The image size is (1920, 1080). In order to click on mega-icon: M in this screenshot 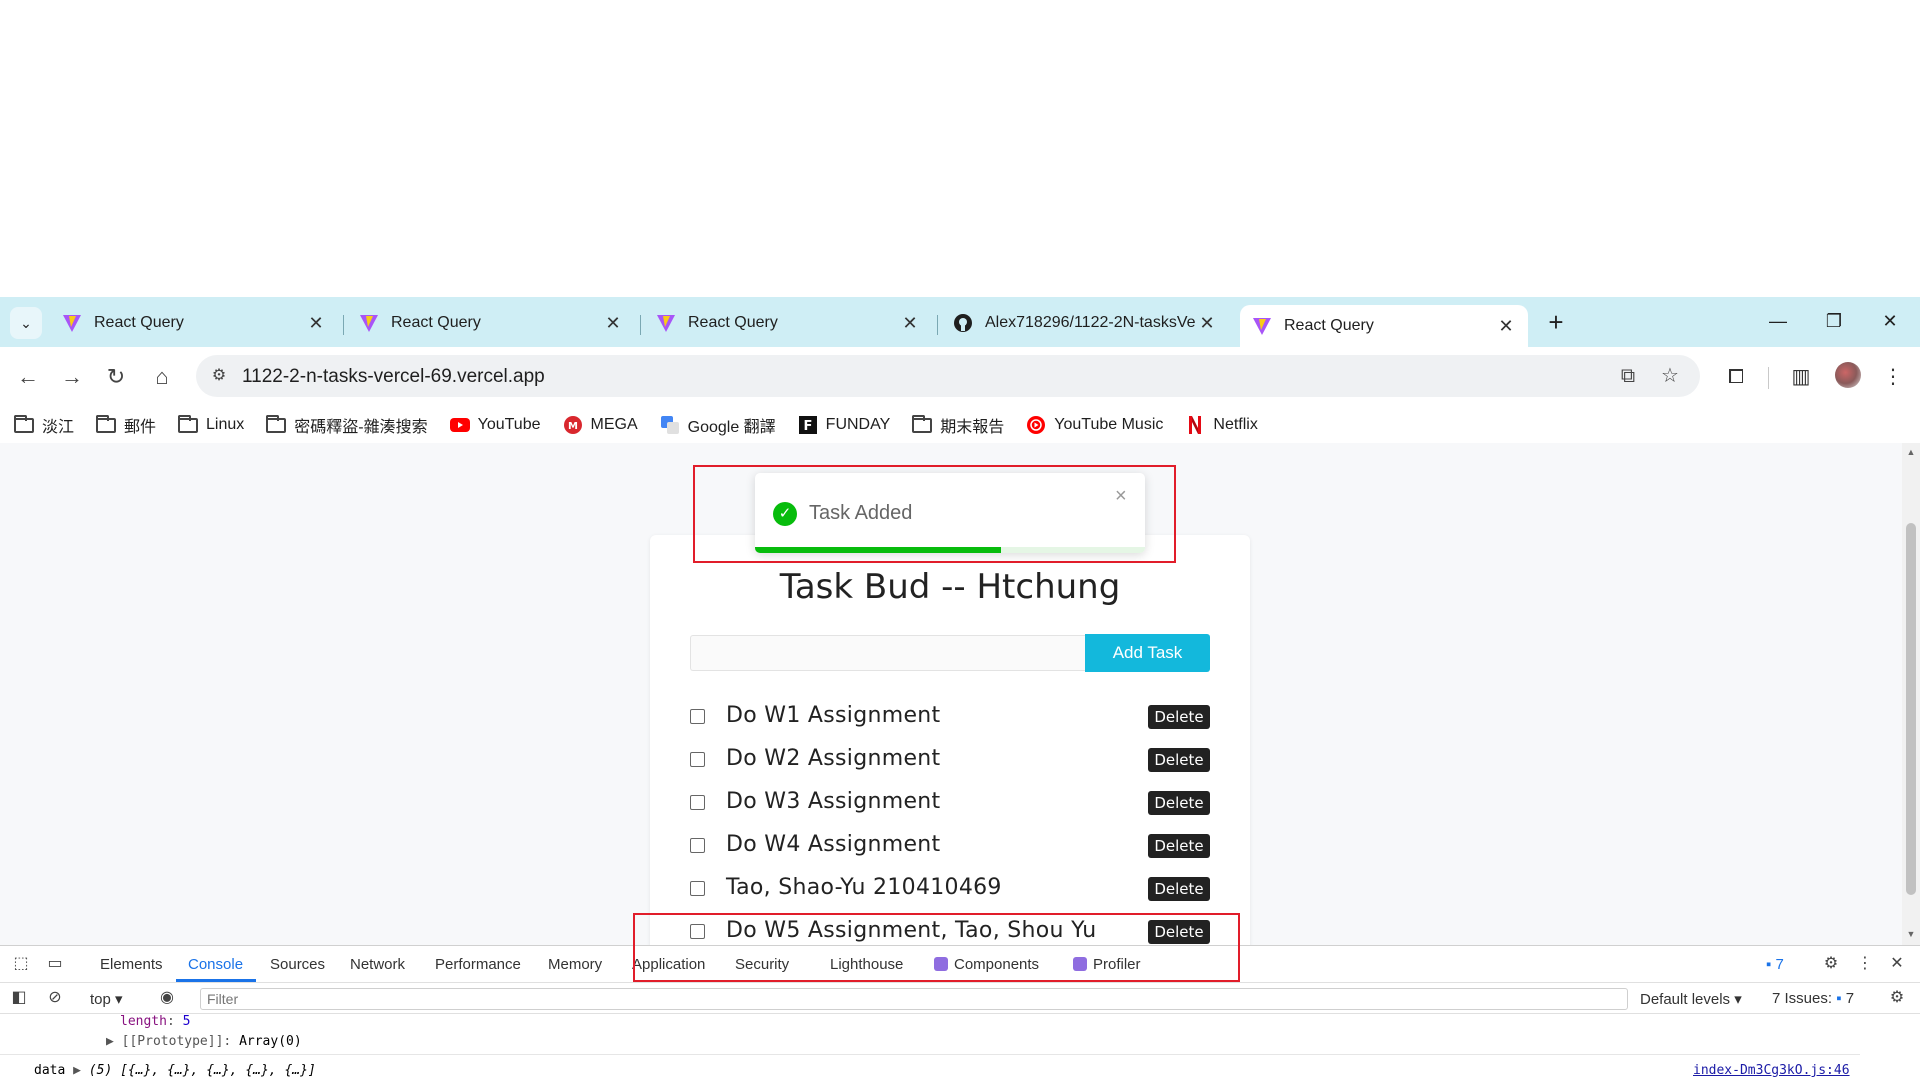, I will do `click(573, 425)`.